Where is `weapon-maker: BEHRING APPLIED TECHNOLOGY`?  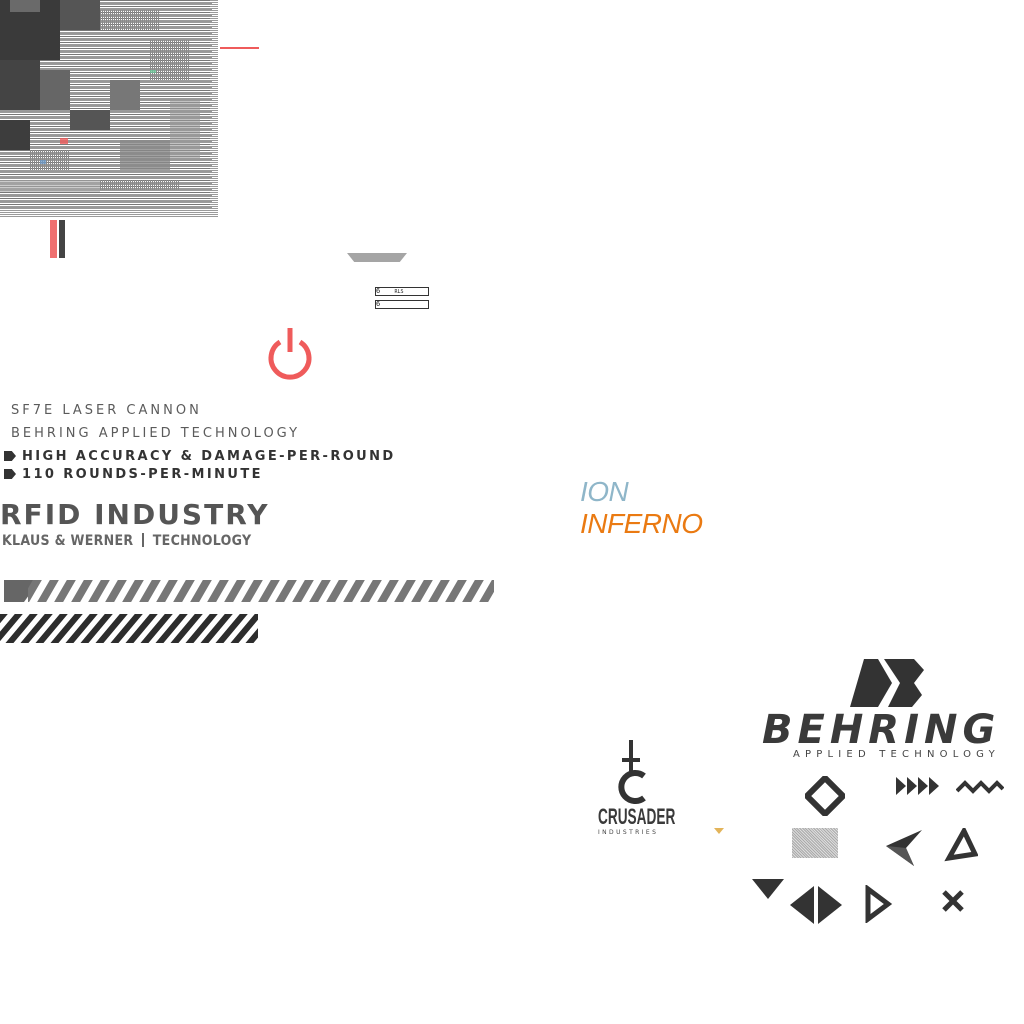 weapon-maker: BEHRING APPLIED TECHNOLOGY is located at coordinates (156, 433).